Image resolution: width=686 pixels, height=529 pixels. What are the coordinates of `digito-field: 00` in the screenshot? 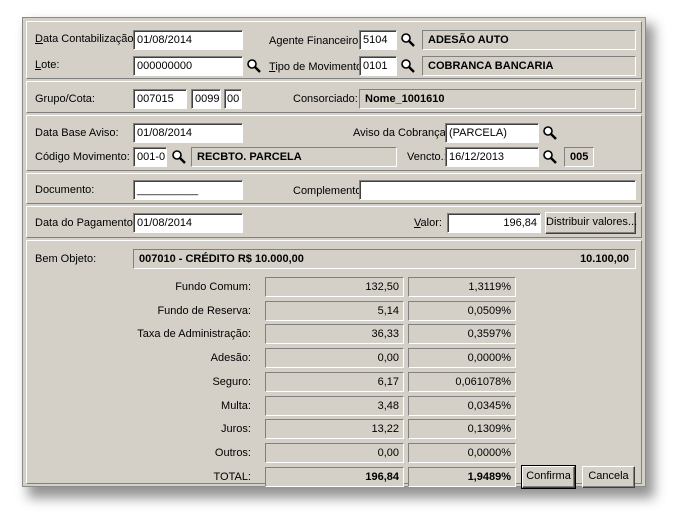 It's located at (233, 99).